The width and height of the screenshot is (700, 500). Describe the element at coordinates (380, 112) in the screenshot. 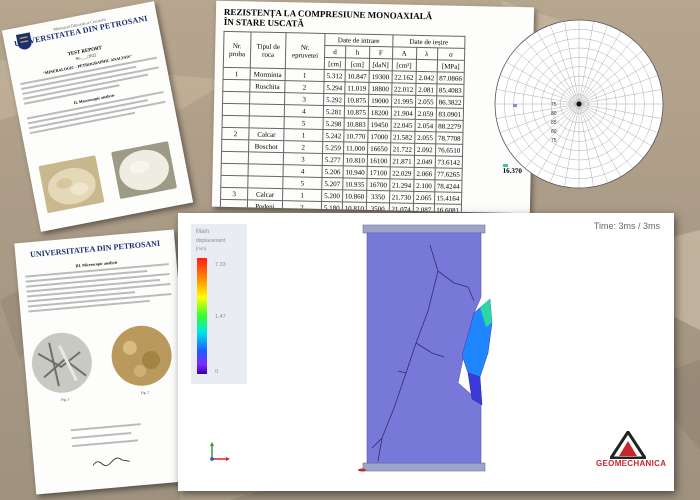

I see `table-cell: 18200` at that location.